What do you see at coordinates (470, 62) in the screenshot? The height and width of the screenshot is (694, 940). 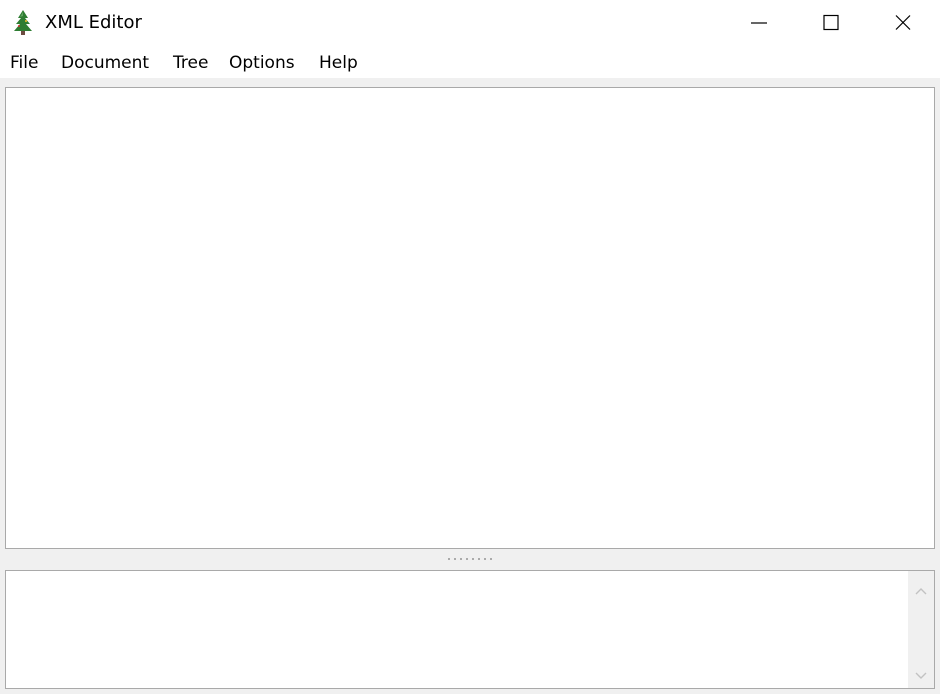 I see `menu-bar: File Document Tree Options Help` at bounding box center [470, 62].